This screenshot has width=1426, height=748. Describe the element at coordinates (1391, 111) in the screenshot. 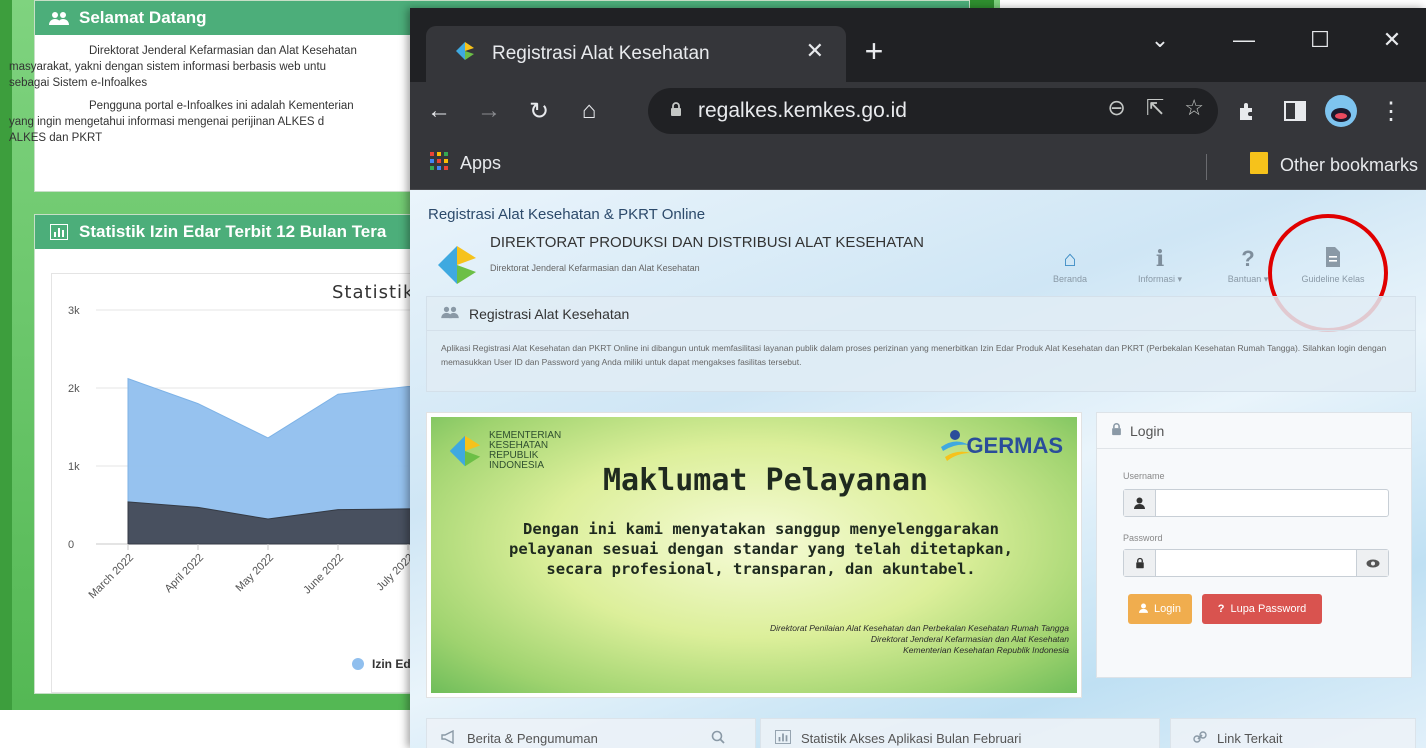

I see `menu-kebab-icon: ⋮` at that location.